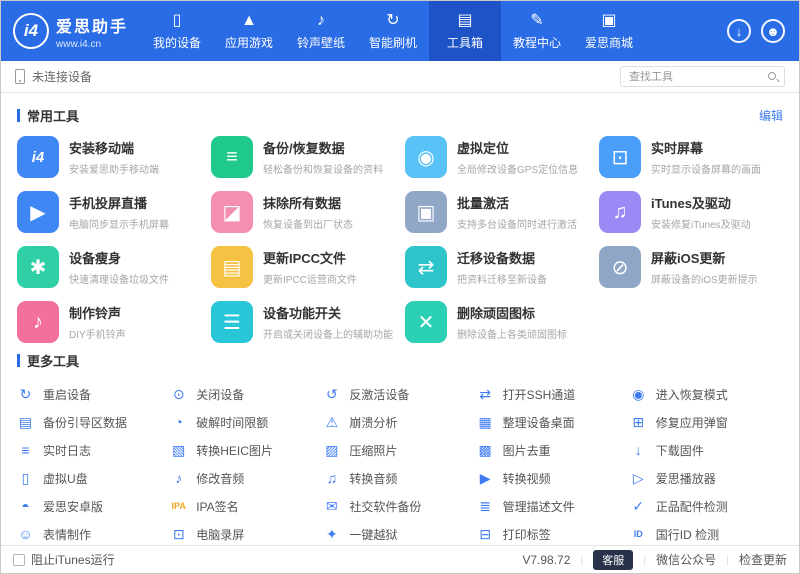 Image resolution: width=800 pixels, height=574 pixels. What do you see at coordinates (613, 559) in the screenshot?
I see `support-button: 客服` at bounding box center [613, 559].